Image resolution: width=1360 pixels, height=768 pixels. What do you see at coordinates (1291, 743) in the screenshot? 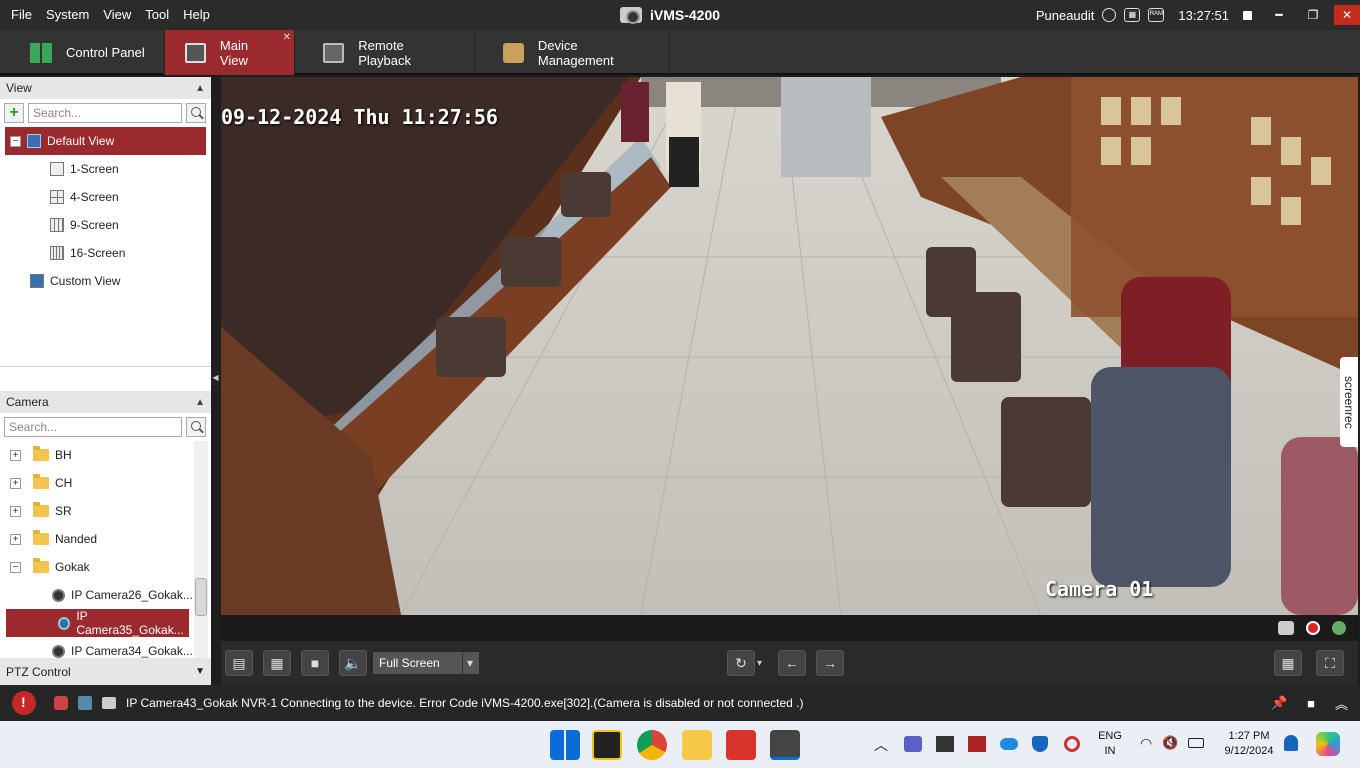
I see `notification-bell-icon` at bounding box center [1291, 743].